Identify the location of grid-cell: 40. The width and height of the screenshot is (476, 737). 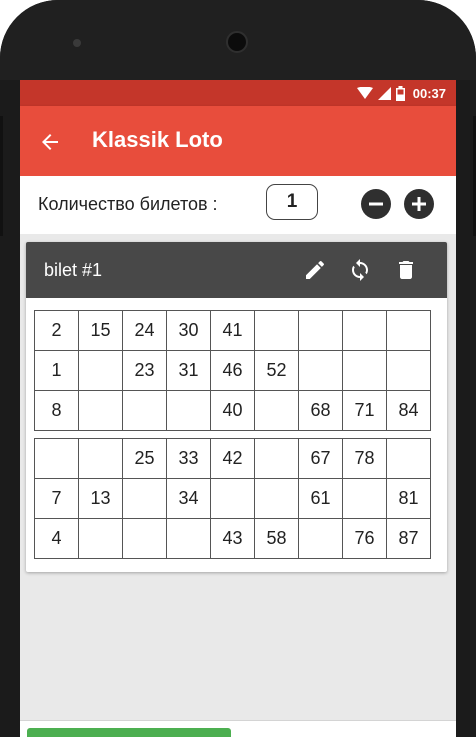
(232, 410).